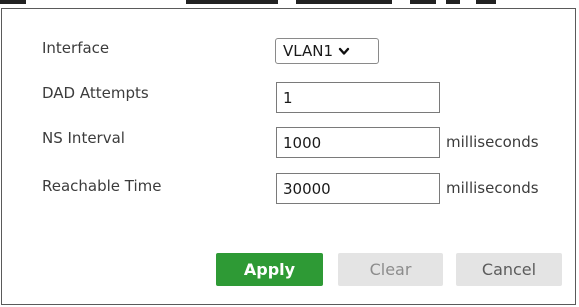  What do you see at coordinates (492, 142) in the screenshot?
I see `ns-interval-unit: milliseconds` at bounding box center [492, 142].